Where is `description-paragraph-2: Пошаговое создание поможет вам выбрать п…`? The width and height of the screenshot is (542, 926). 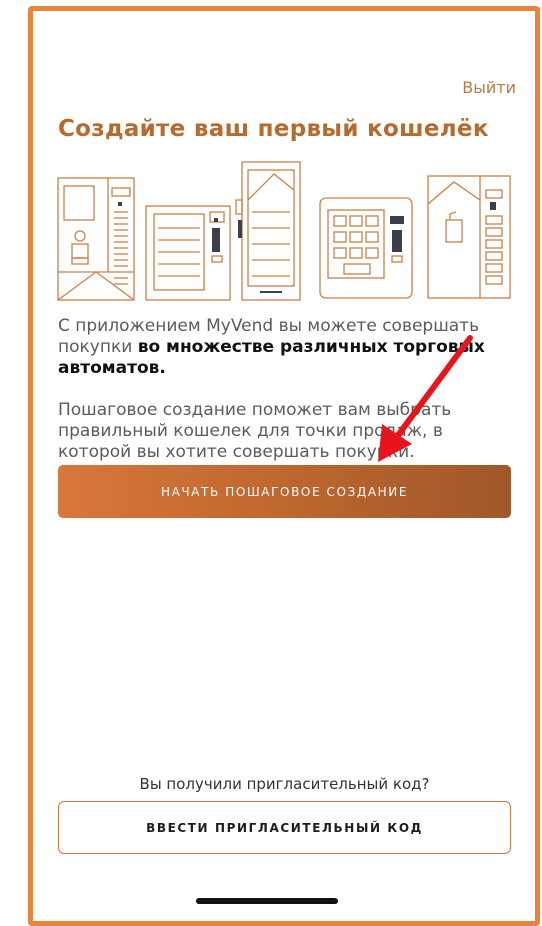 description-paragraph-2: Пошаговое создание поможет вам выбрать п… is located at coordinates (255, 431).